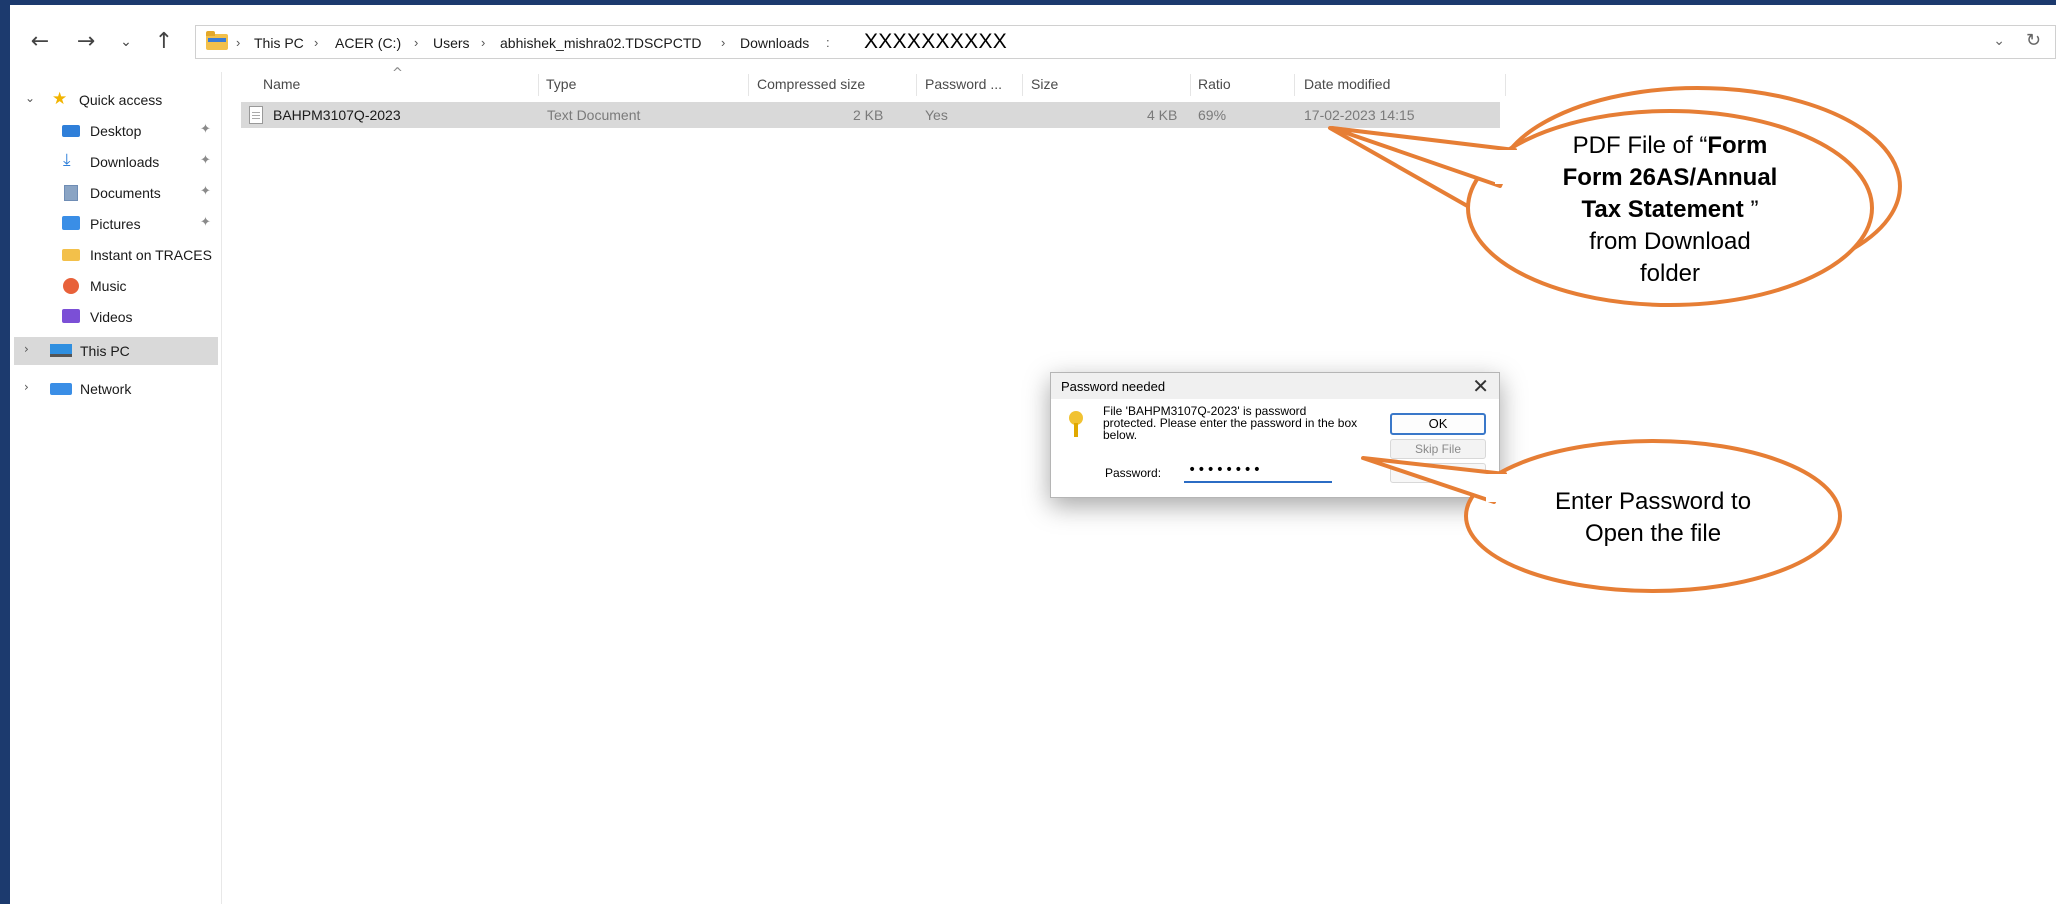 Image resolution: width=2056 pixels, height=904 pixels. What do you see at coordinates (60, 98) in the screenshot?
I see `star-icon: ★` at bounding box center [60, 98].